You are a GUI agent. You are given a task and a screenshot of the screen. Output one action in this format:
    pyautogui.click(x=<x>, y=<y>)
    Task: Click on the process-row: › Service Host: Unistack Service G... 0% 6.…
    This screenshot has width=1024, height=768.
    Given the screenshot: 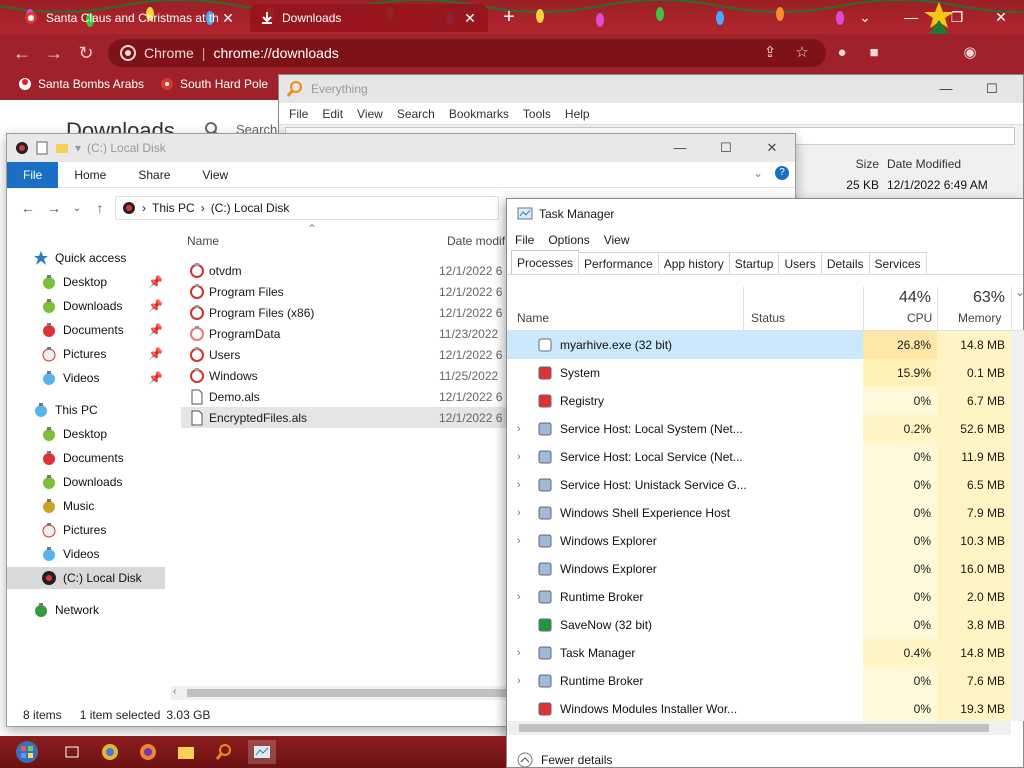 What is the action you would take?
    pyautogui.click(x=765, y=485)
    